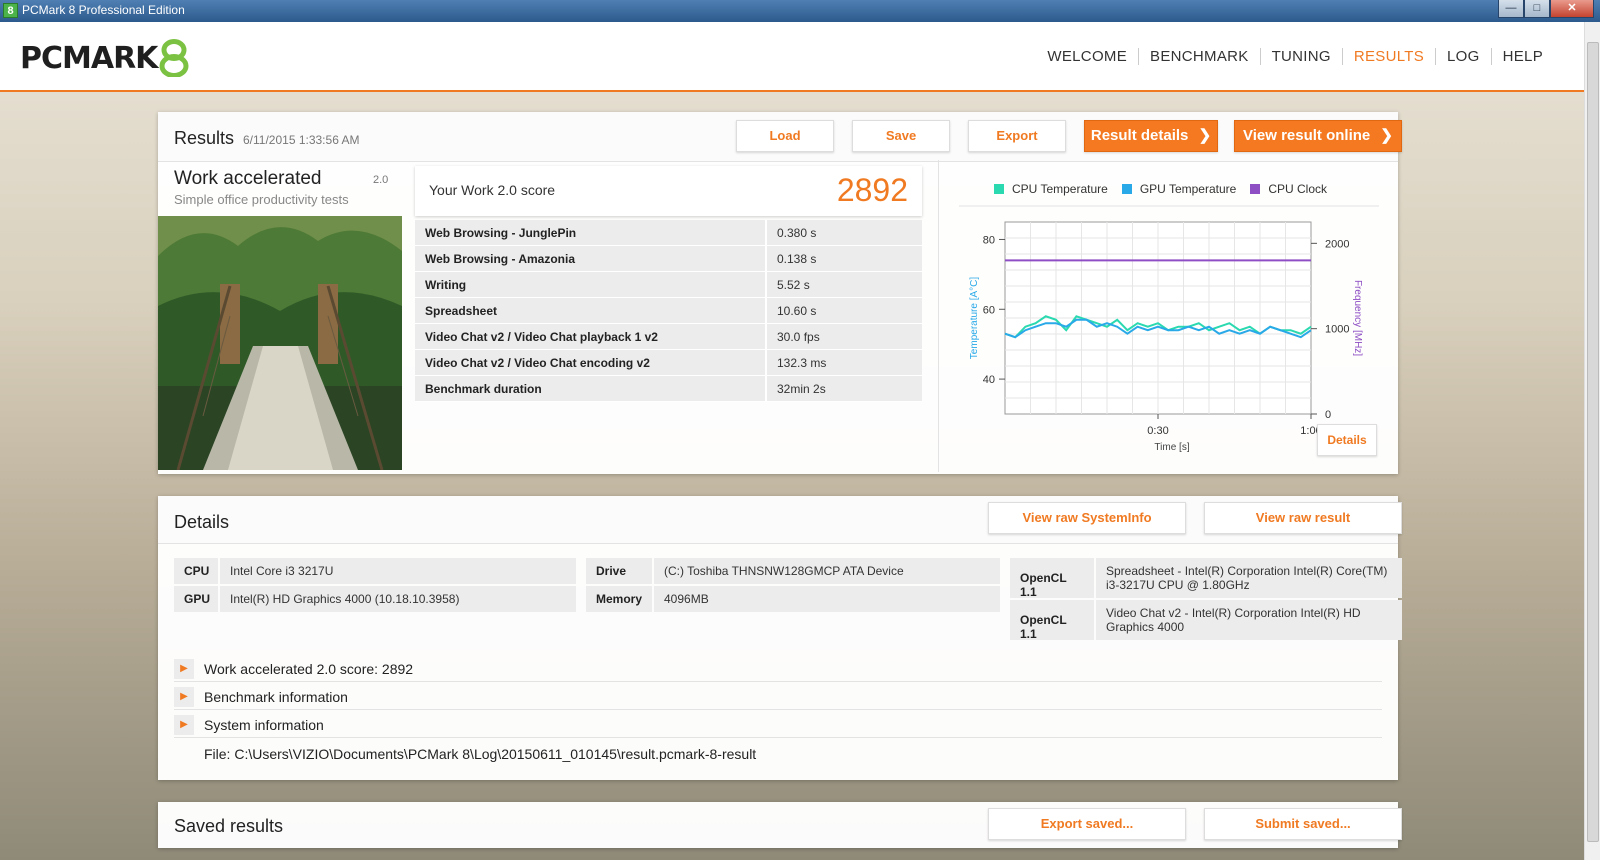 This screenshot has width=1600, height=860. Describe the element at coordinates (1017, 136) in the screenshot. I see `export-button: Export` at that location.